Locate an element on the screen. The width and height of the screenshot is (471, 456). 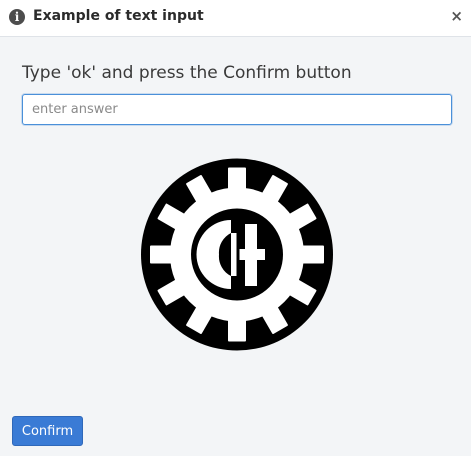
confirm-button: Confirm is located at coordinates (47, 431).